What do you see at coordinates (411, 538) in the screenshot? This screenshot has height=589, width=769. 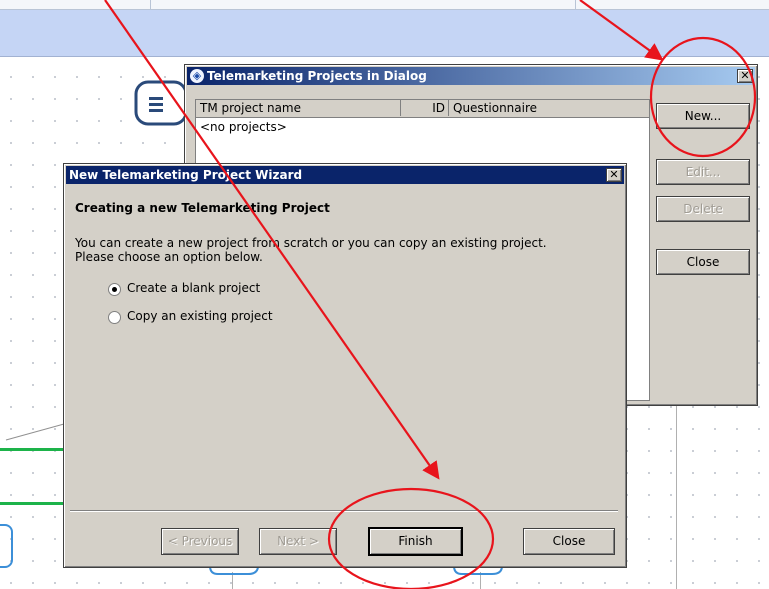 I see `annotation-circle-finish` at bounding box center [411, 538].